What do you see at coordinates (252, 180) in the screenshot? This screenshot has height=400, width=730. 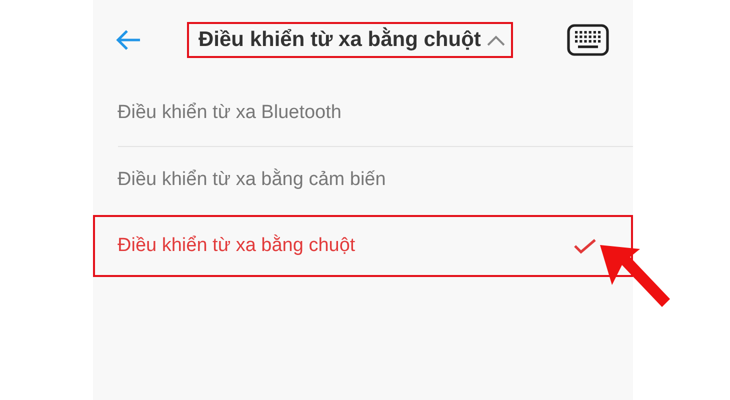 I see `option-label: Điều khiển từ xa bằng cảm biến` at bounding box center [252, 180].